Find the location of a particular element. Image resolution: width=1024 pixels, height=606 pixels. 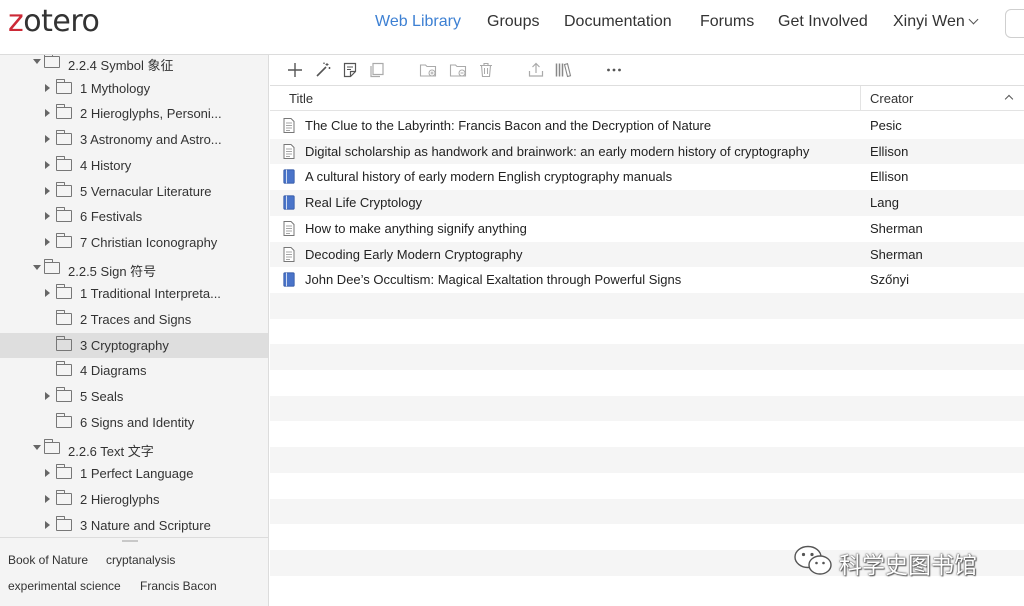

collection-item: 5 Seals is located at coordinates (134, 397).